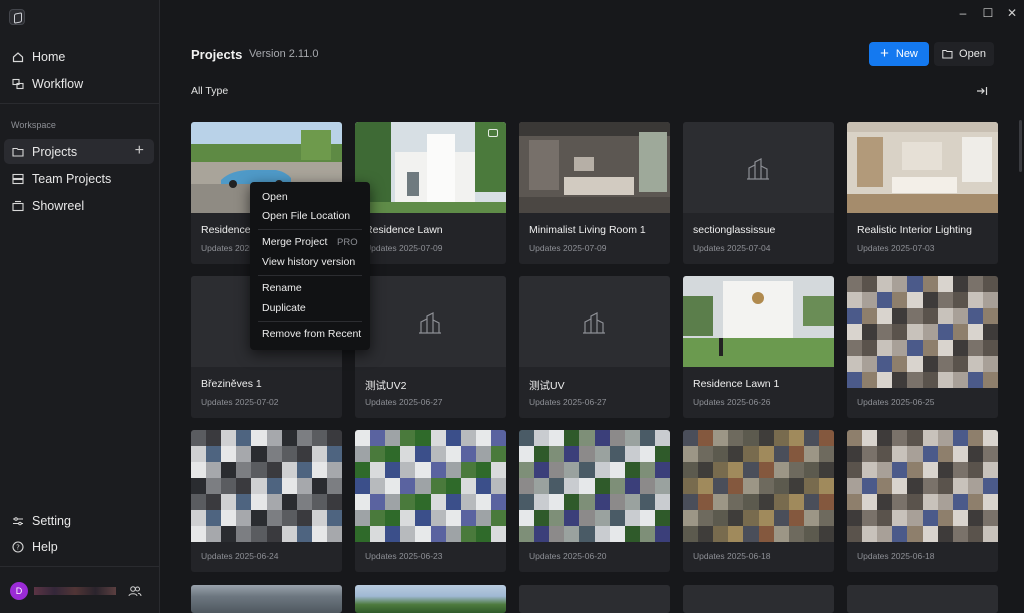 The width and height of the screenshot is (1024, 613). Describe the element at coordinates (899, 54) in the screenshot. I see `new-project-button: + New` at that location.